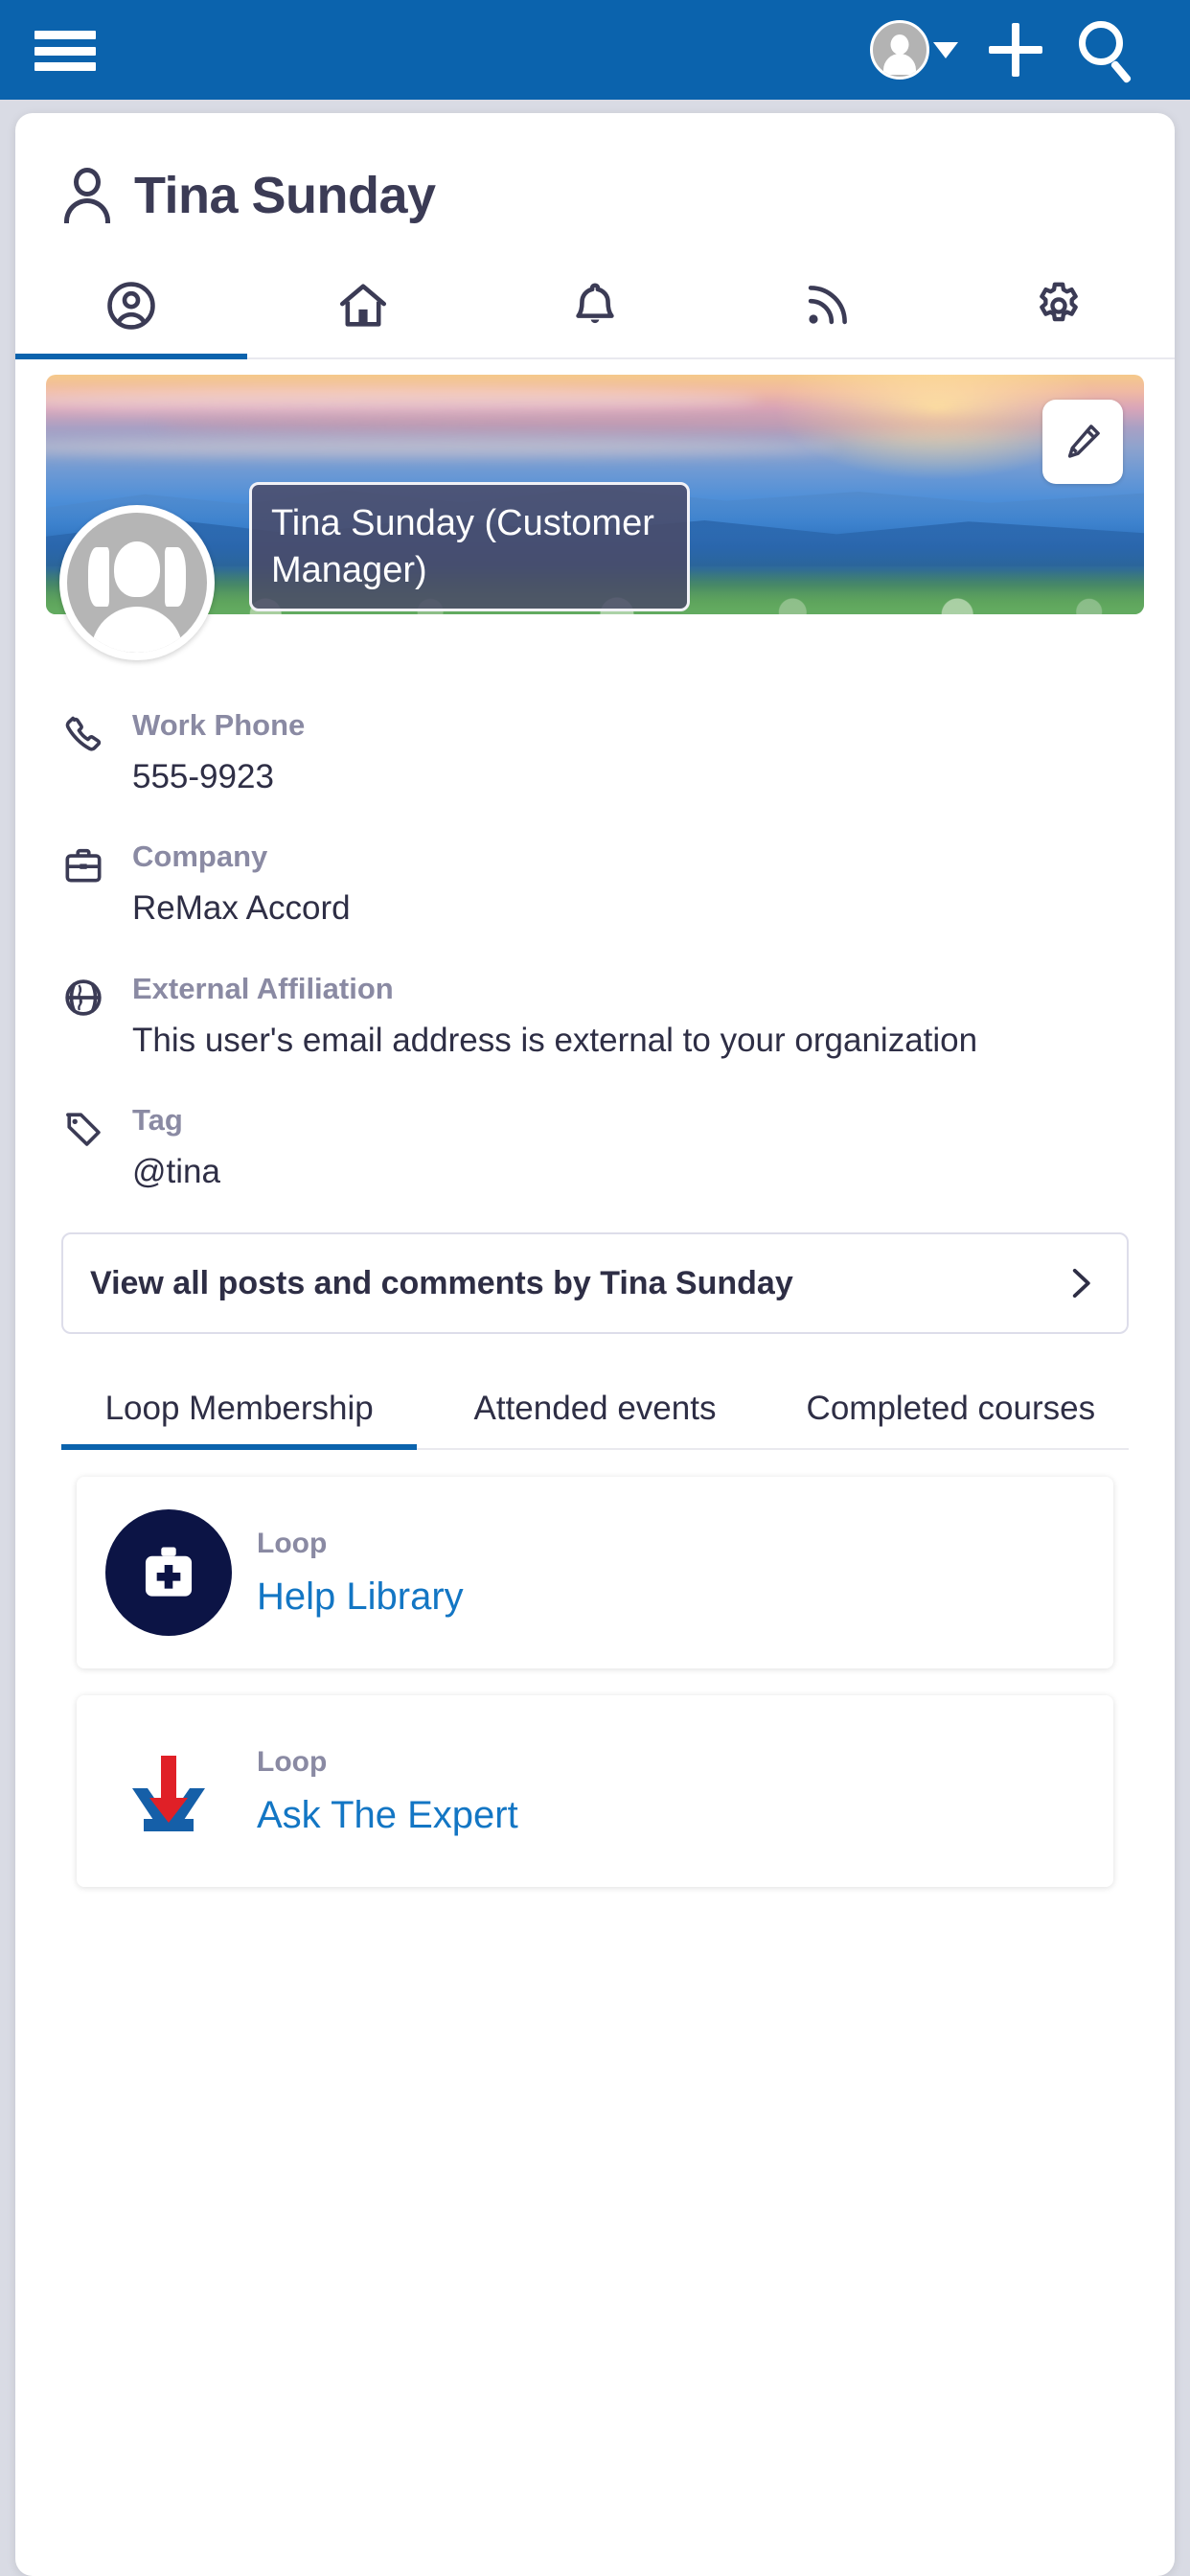 The height and width of the screenshot is (2576, 1190). Describe the element at coordinates (97, 752) in the screenshot. I see `phone-icon-wrap` at that location.